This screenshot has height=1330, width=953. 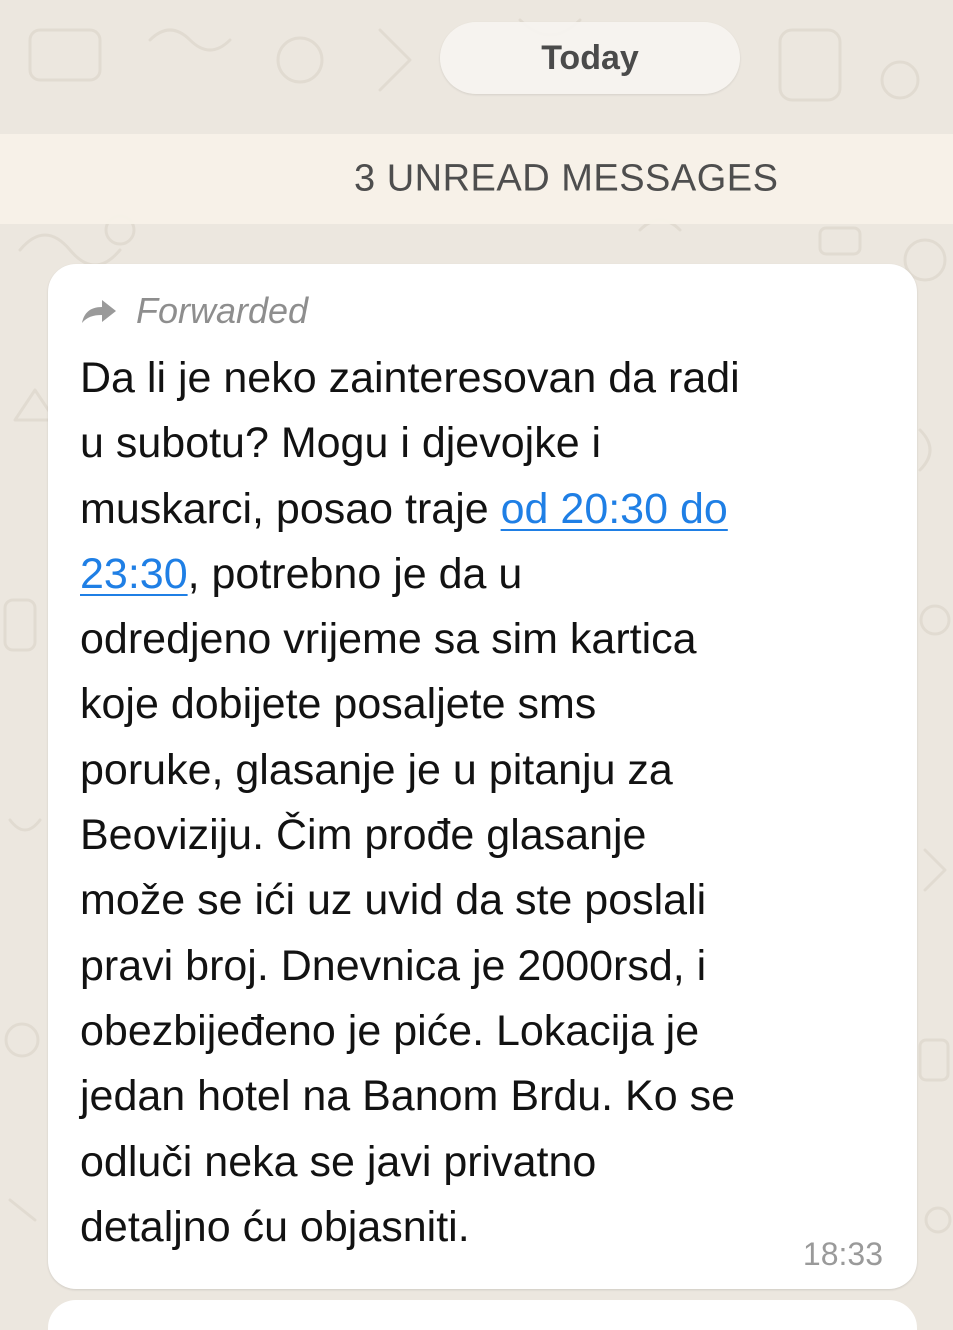 What do you see at coordinates (482, 1315) in the screenshot?
I see `next-message-bubble-edge` at bounding box center [482, 1315].